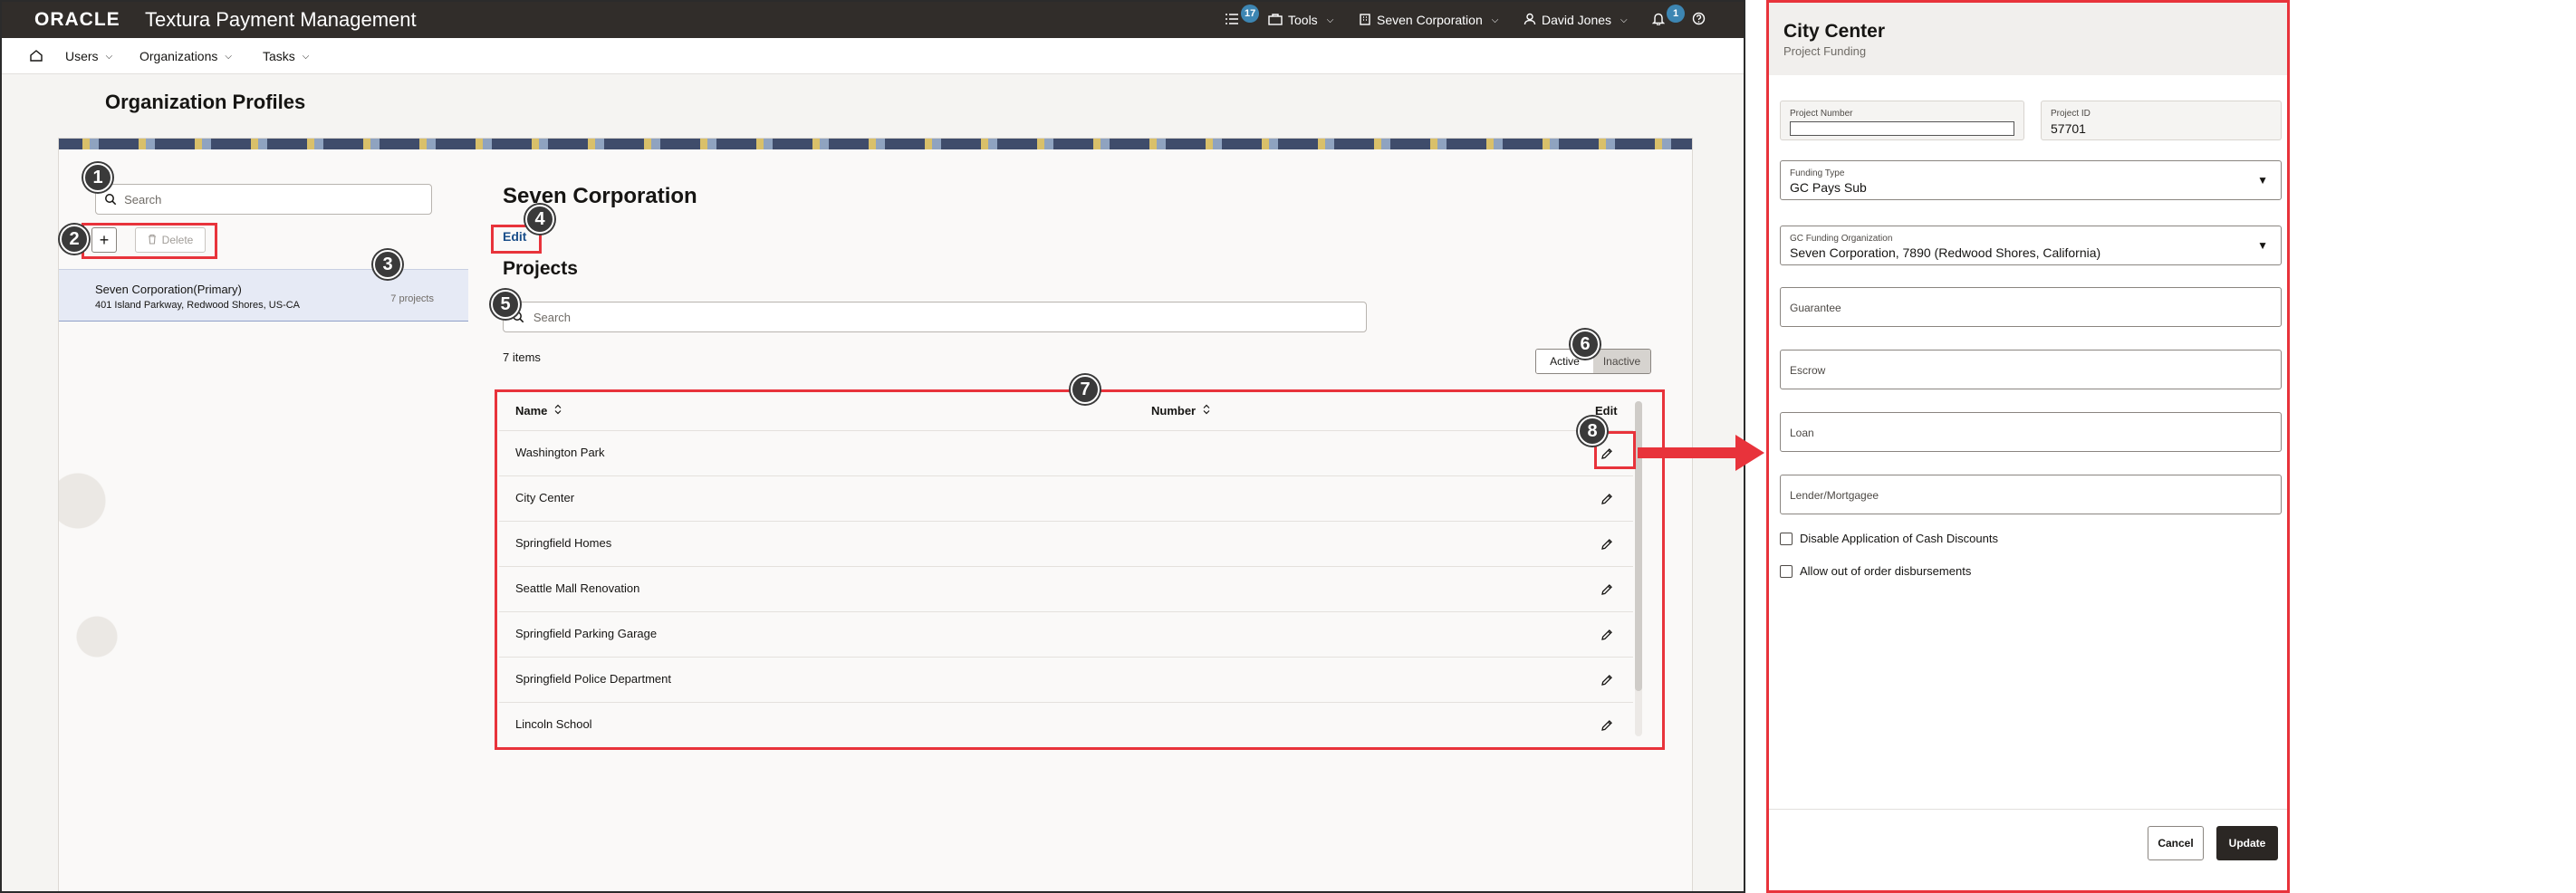 The image size is (2576, 893). I want to click on update-button: Update, so click(2247, 843).